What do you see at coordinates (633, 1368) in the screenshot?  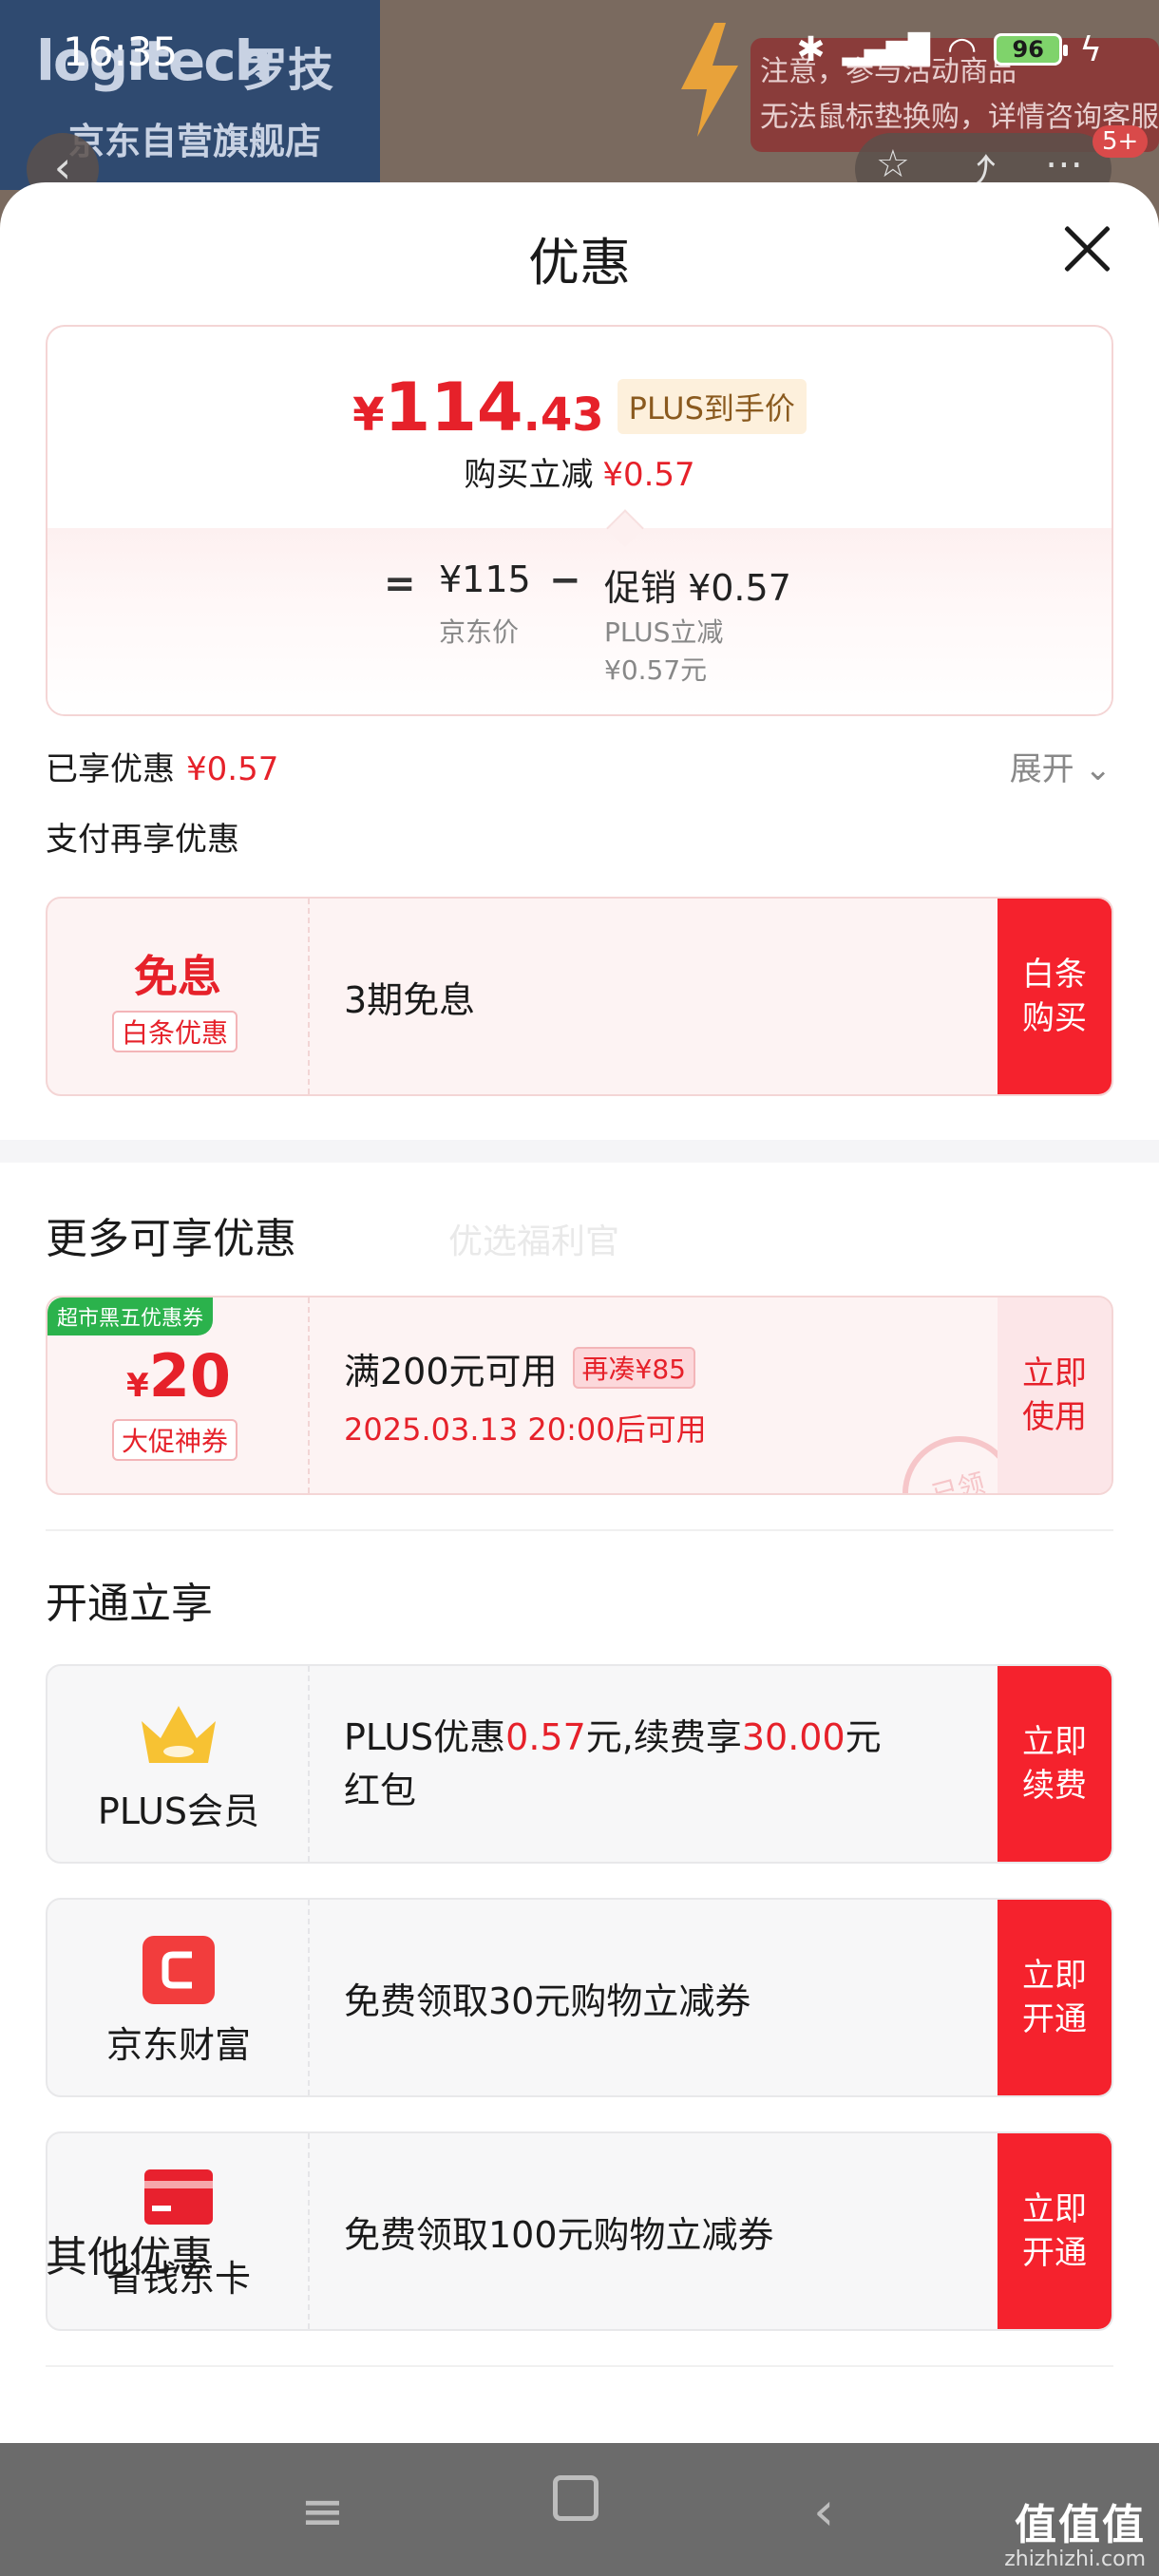 I see `coupon-extra-tag: 再凑¥85` at bounding box center [633, 1368].